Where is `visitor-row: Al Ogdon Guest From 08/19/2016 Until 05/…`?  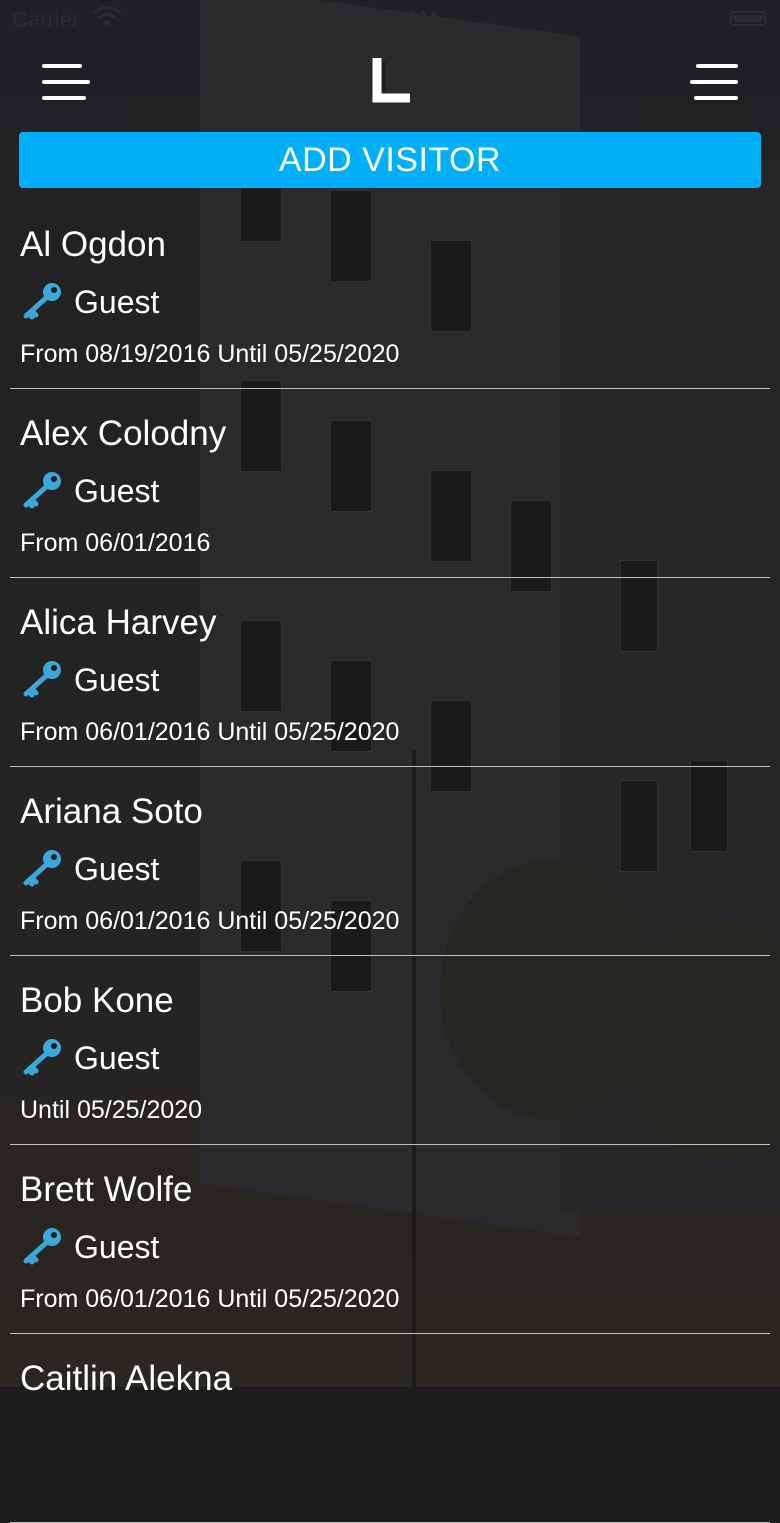
visitor-row: Al Ogdon Guest From 08/19/2016 Until 05/… is located at coordinates (390, 294).